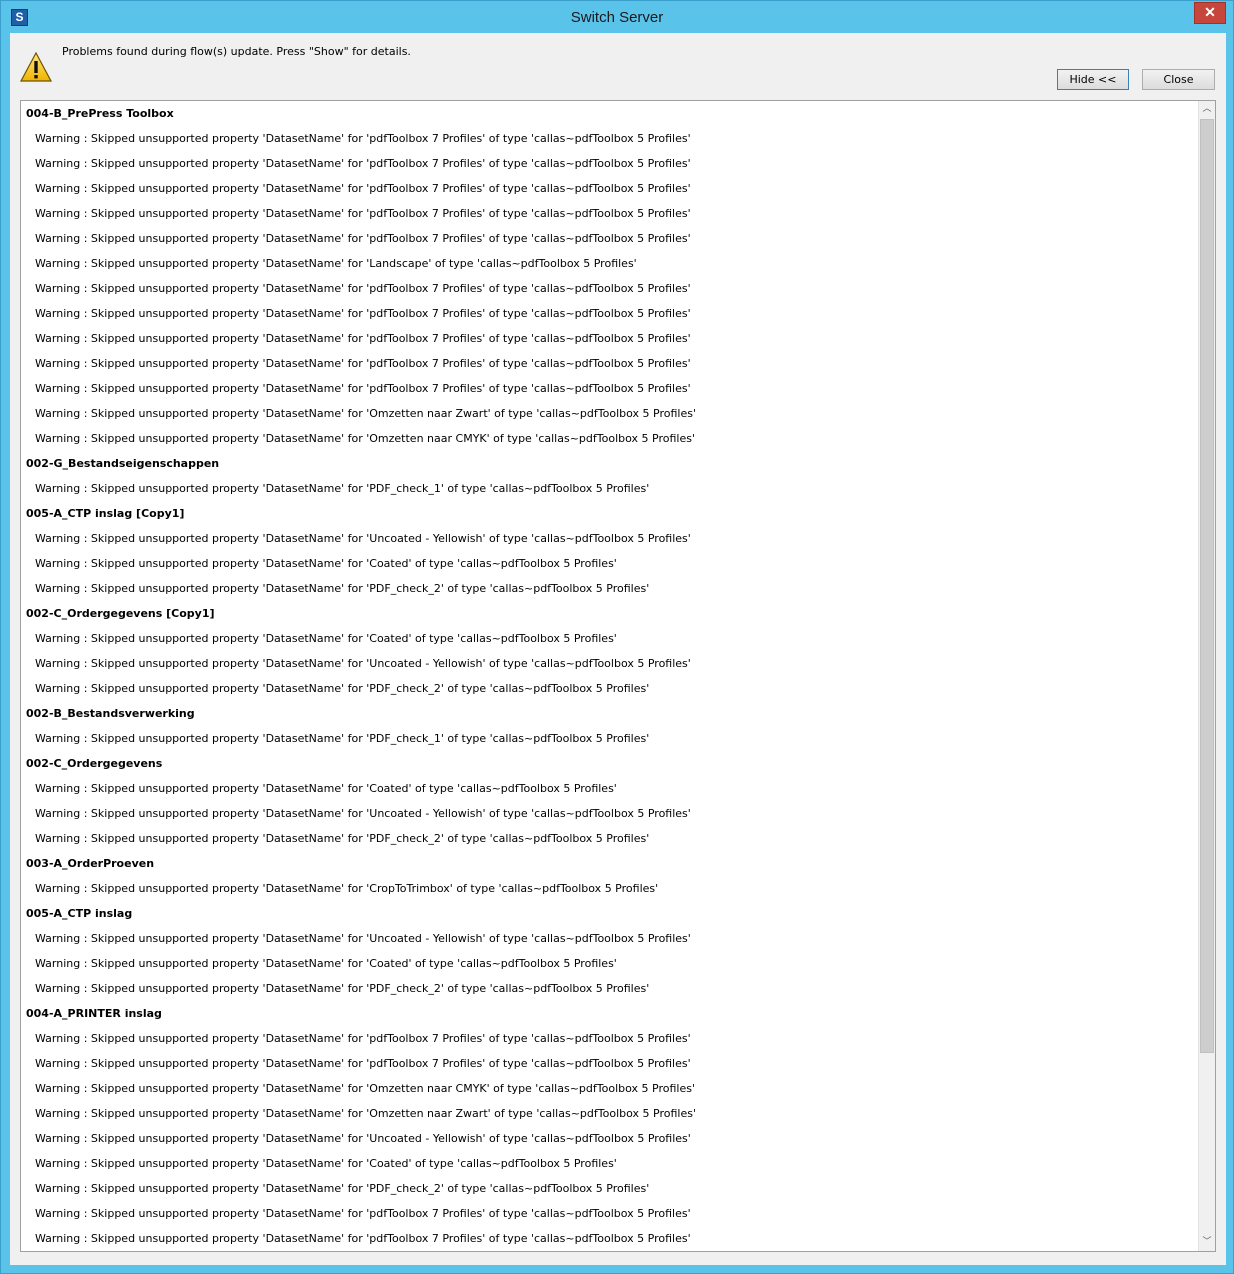 The width and height of the screenshot is (1234, 1274). Describe the element at coordinates (94, 1013) in the screenshot. I see `flow-group-header: 004-A_PRINTER inslag` at that location.